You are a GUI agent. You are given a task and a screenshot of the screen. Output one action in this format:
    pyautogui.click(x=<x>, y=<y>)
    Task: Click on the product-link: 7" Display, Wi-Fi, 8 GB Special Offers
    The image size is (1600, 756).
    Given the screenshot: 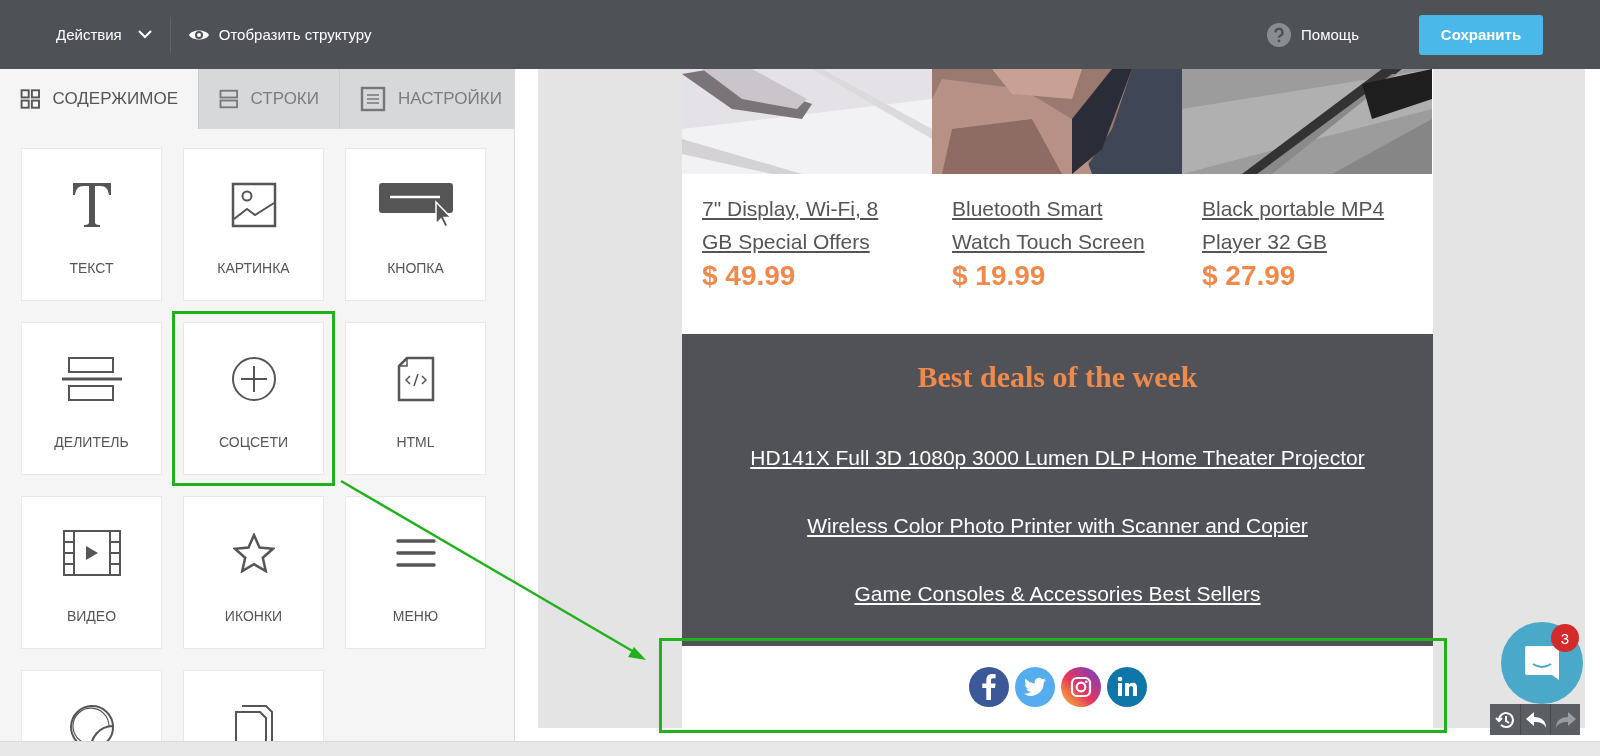 What is the action you would take?
    pyautogui.click(x=807, y=225)
    